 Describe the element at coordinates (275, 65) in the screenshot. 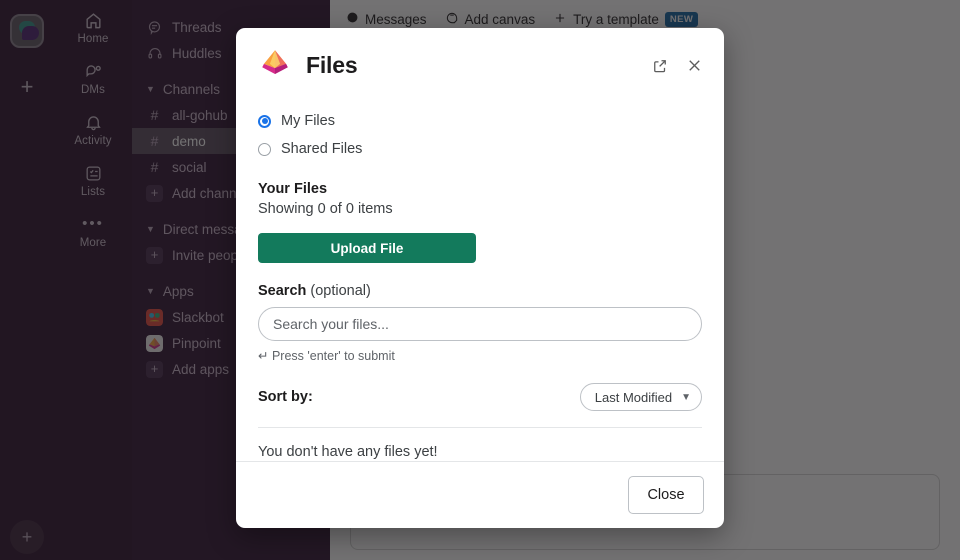

I see `pinpoint-pyramid-icon` at that location.